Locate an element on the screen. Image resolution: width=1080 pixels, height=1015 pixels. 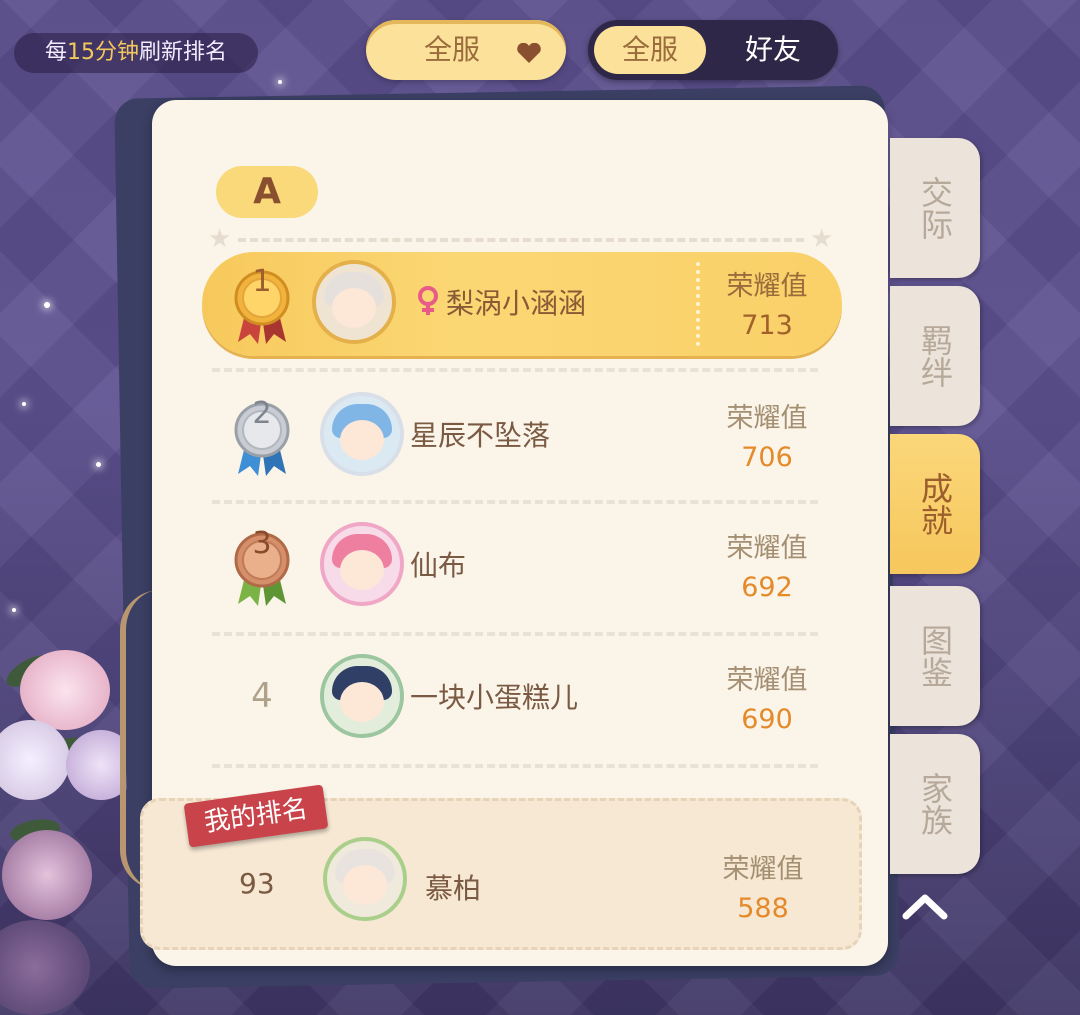
leaderboard-row-3: 3 仙布 荣耀值 692 is located at coordinates (522, 566).